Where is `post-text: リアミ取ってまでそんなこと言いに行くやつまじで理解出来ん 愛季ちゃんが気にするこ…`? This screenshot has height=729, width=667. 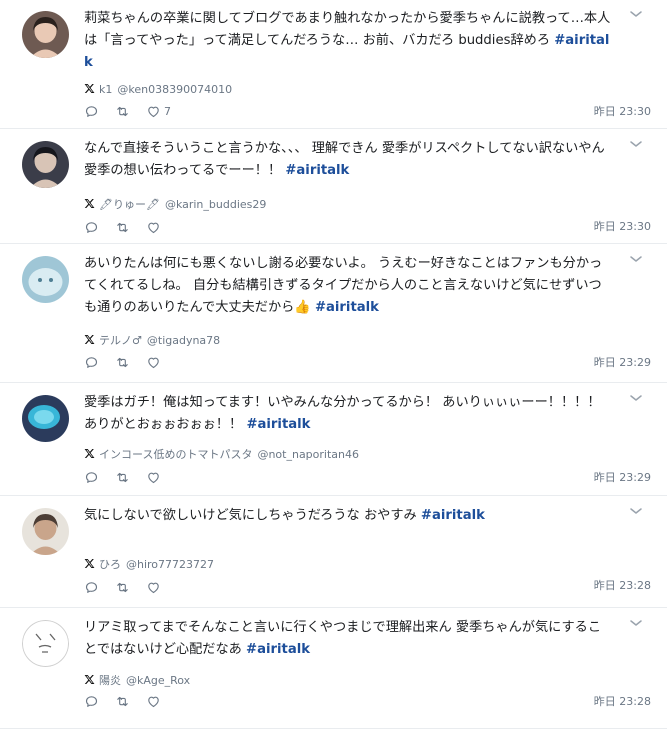 post-text: リアミ取ってまでそんなこと言いに行くやつまじで理解出来ん 愛季ちゃんが気にするこ… is located at coordinates (349, 639).